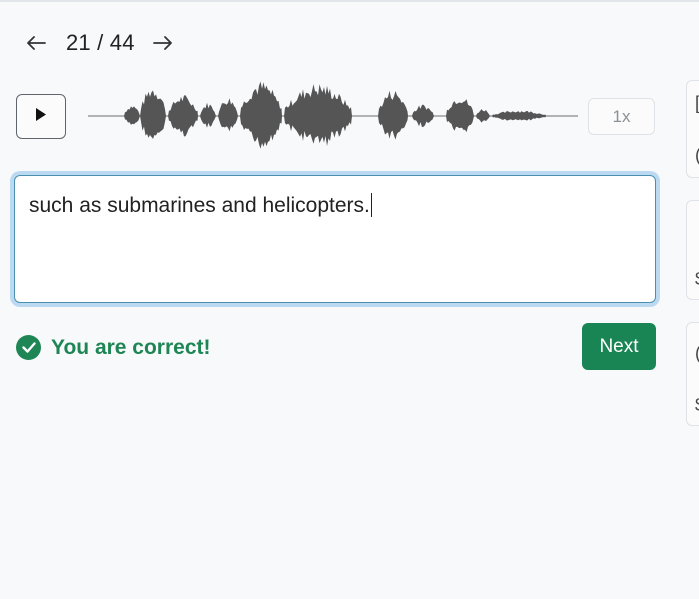 The width and height of the screenshot is (699, 599). I want to click on side-card: $, so click(692, 250).